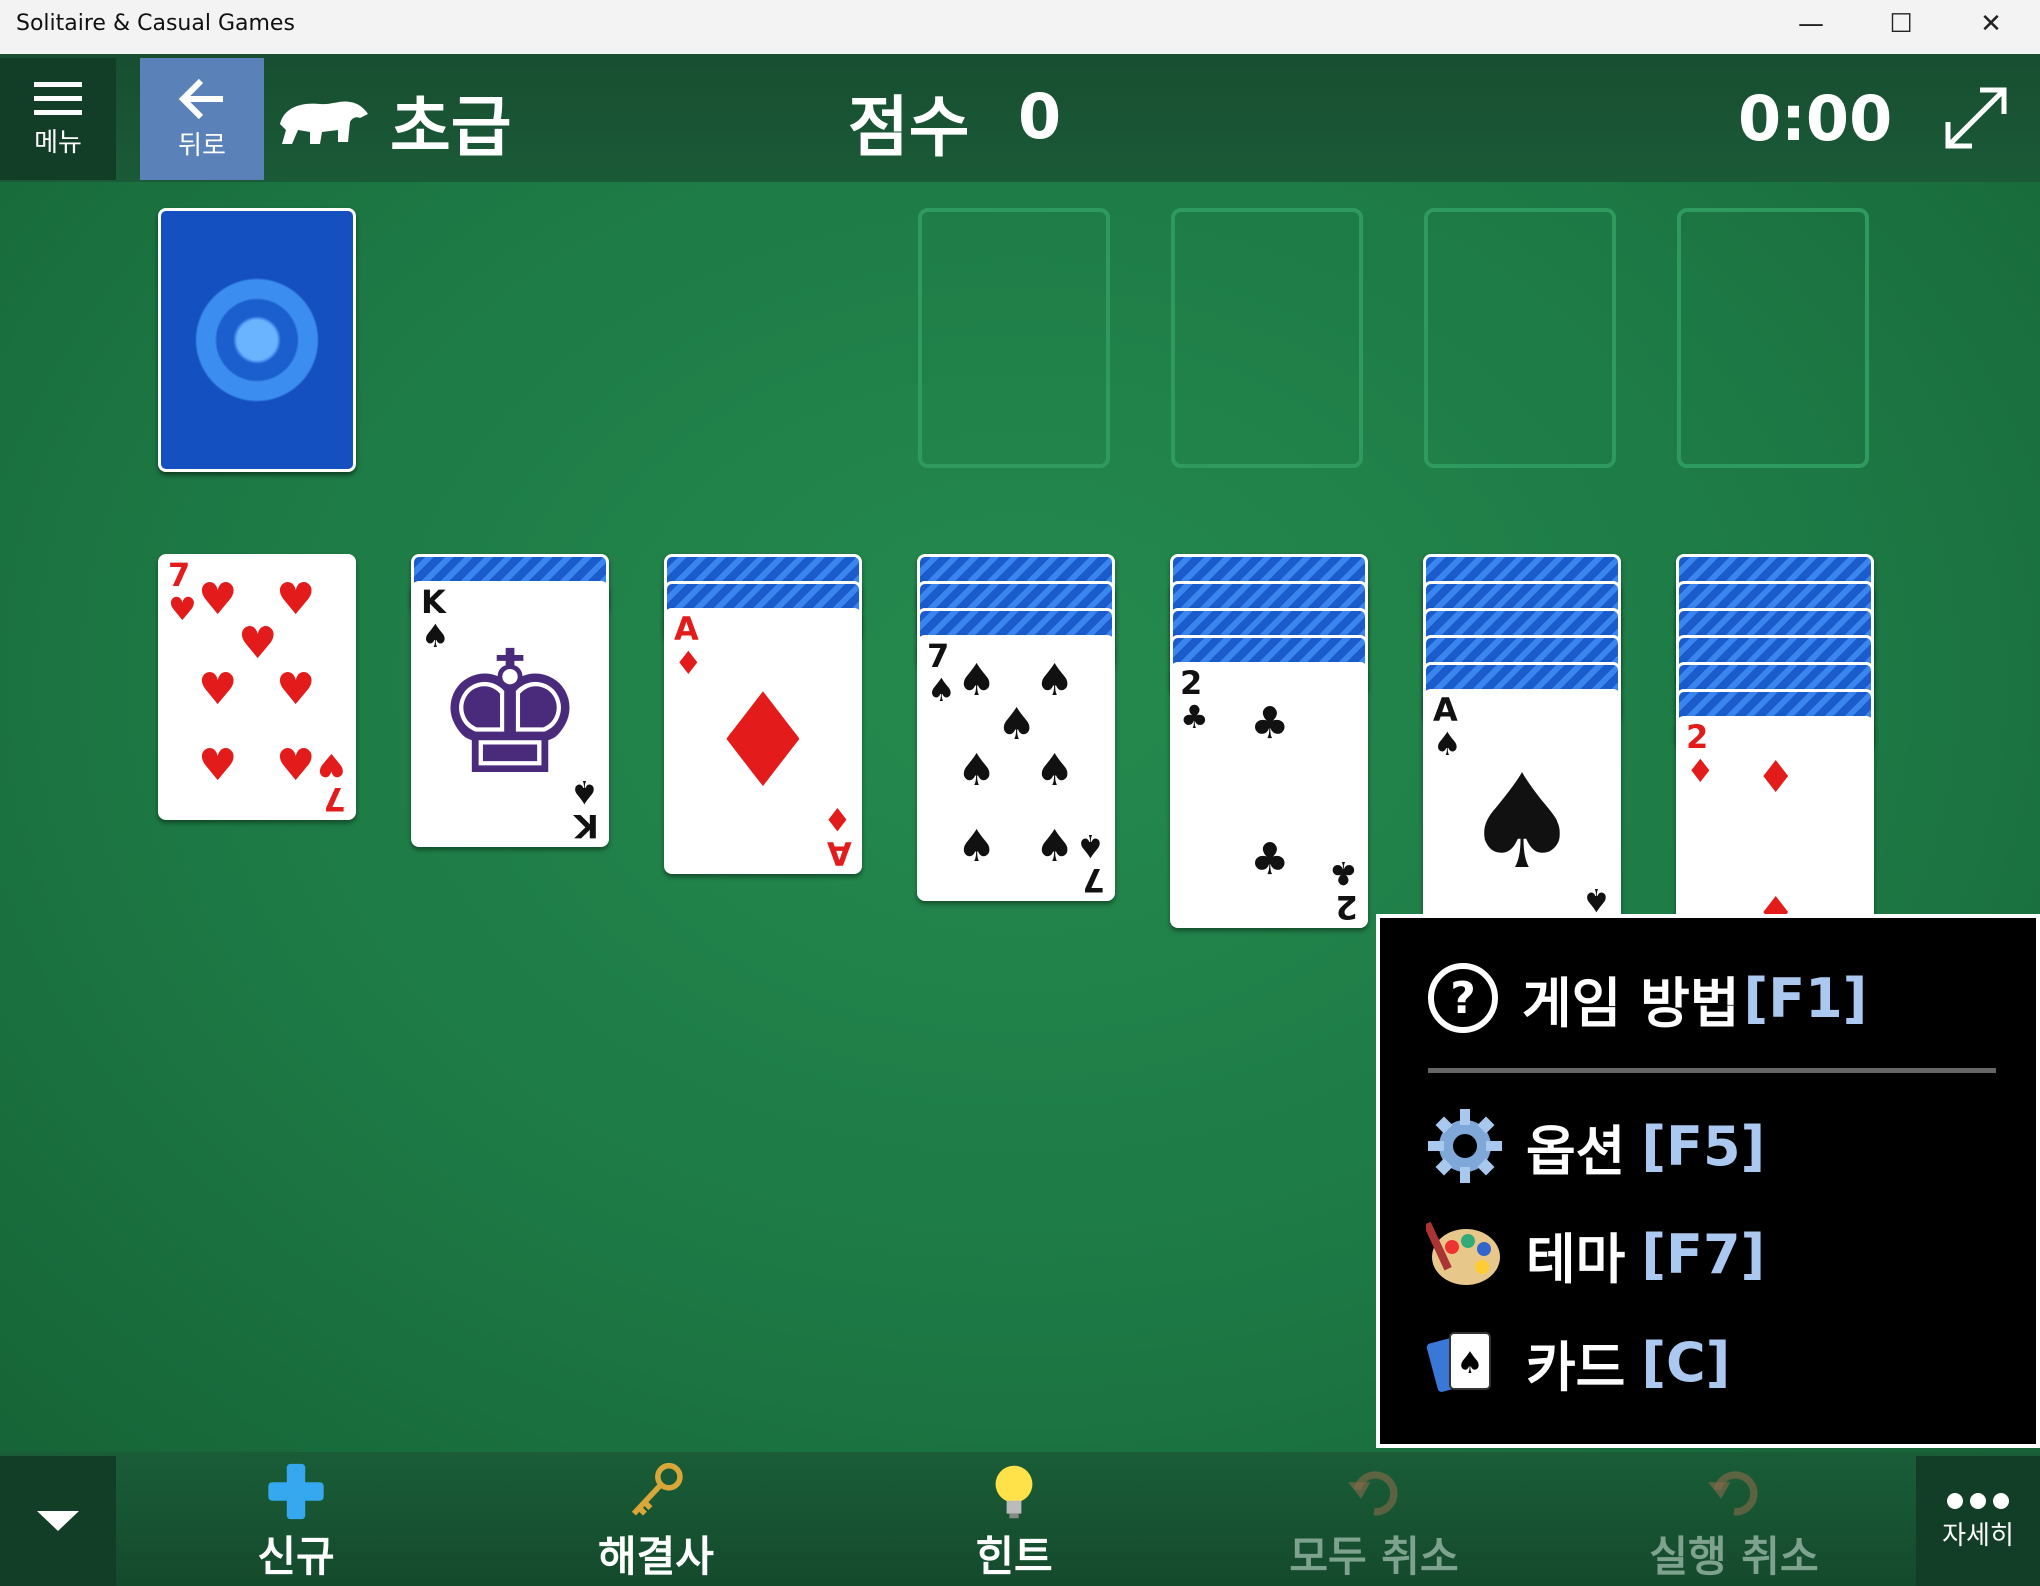 Image resolution: width=2040 pixels, height=1586 pixels. I want to click on maximize-button: ☐, so click(1901, 24).